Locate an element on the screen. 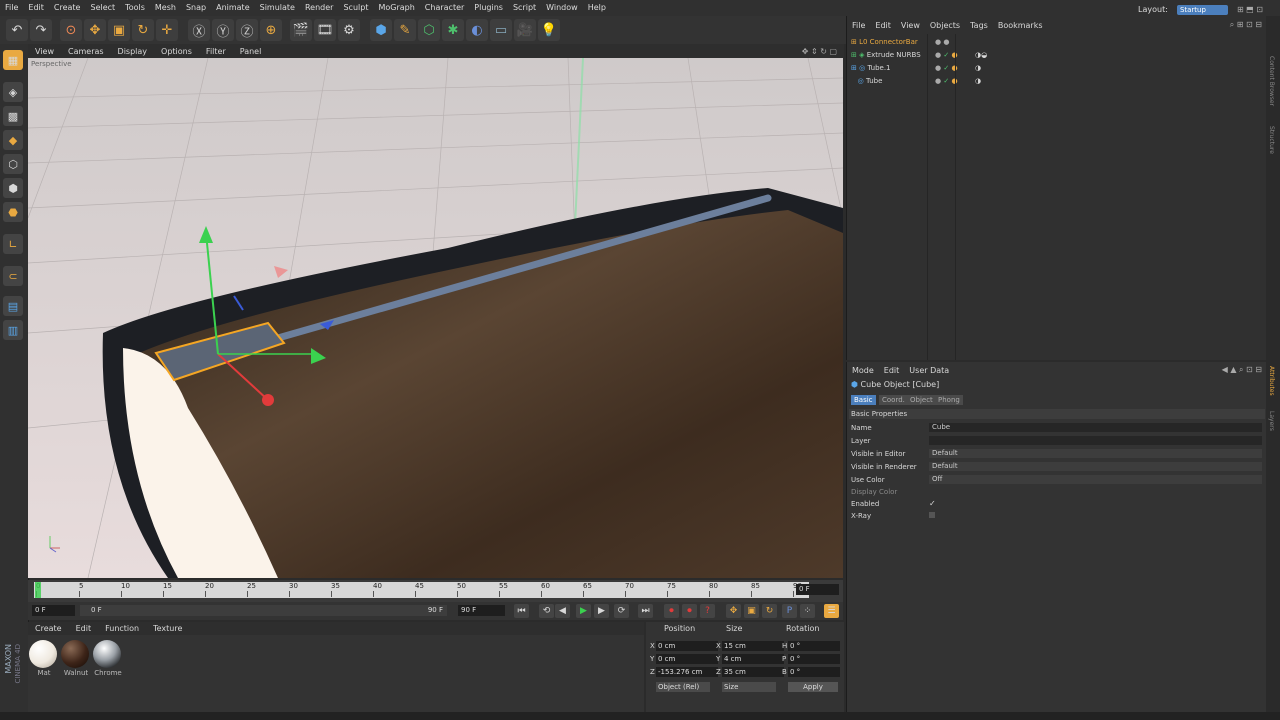 This screenshot has width=1280, height=720. menu-script: Script is located at coordinates (524, 8).